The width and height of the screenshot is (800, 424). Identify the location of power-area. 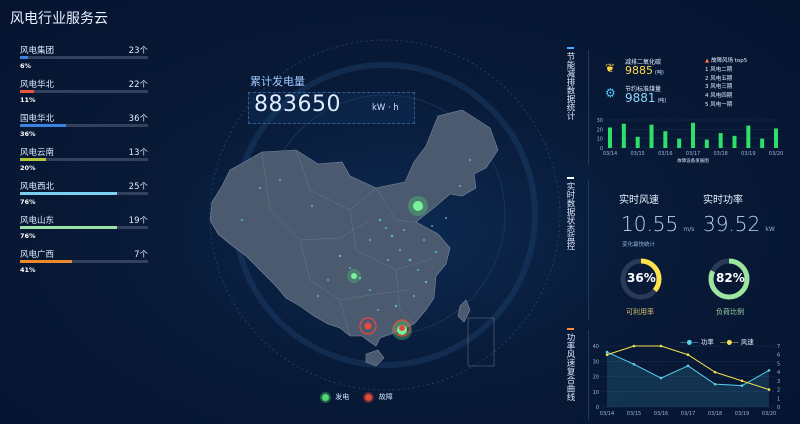
(688, 379).